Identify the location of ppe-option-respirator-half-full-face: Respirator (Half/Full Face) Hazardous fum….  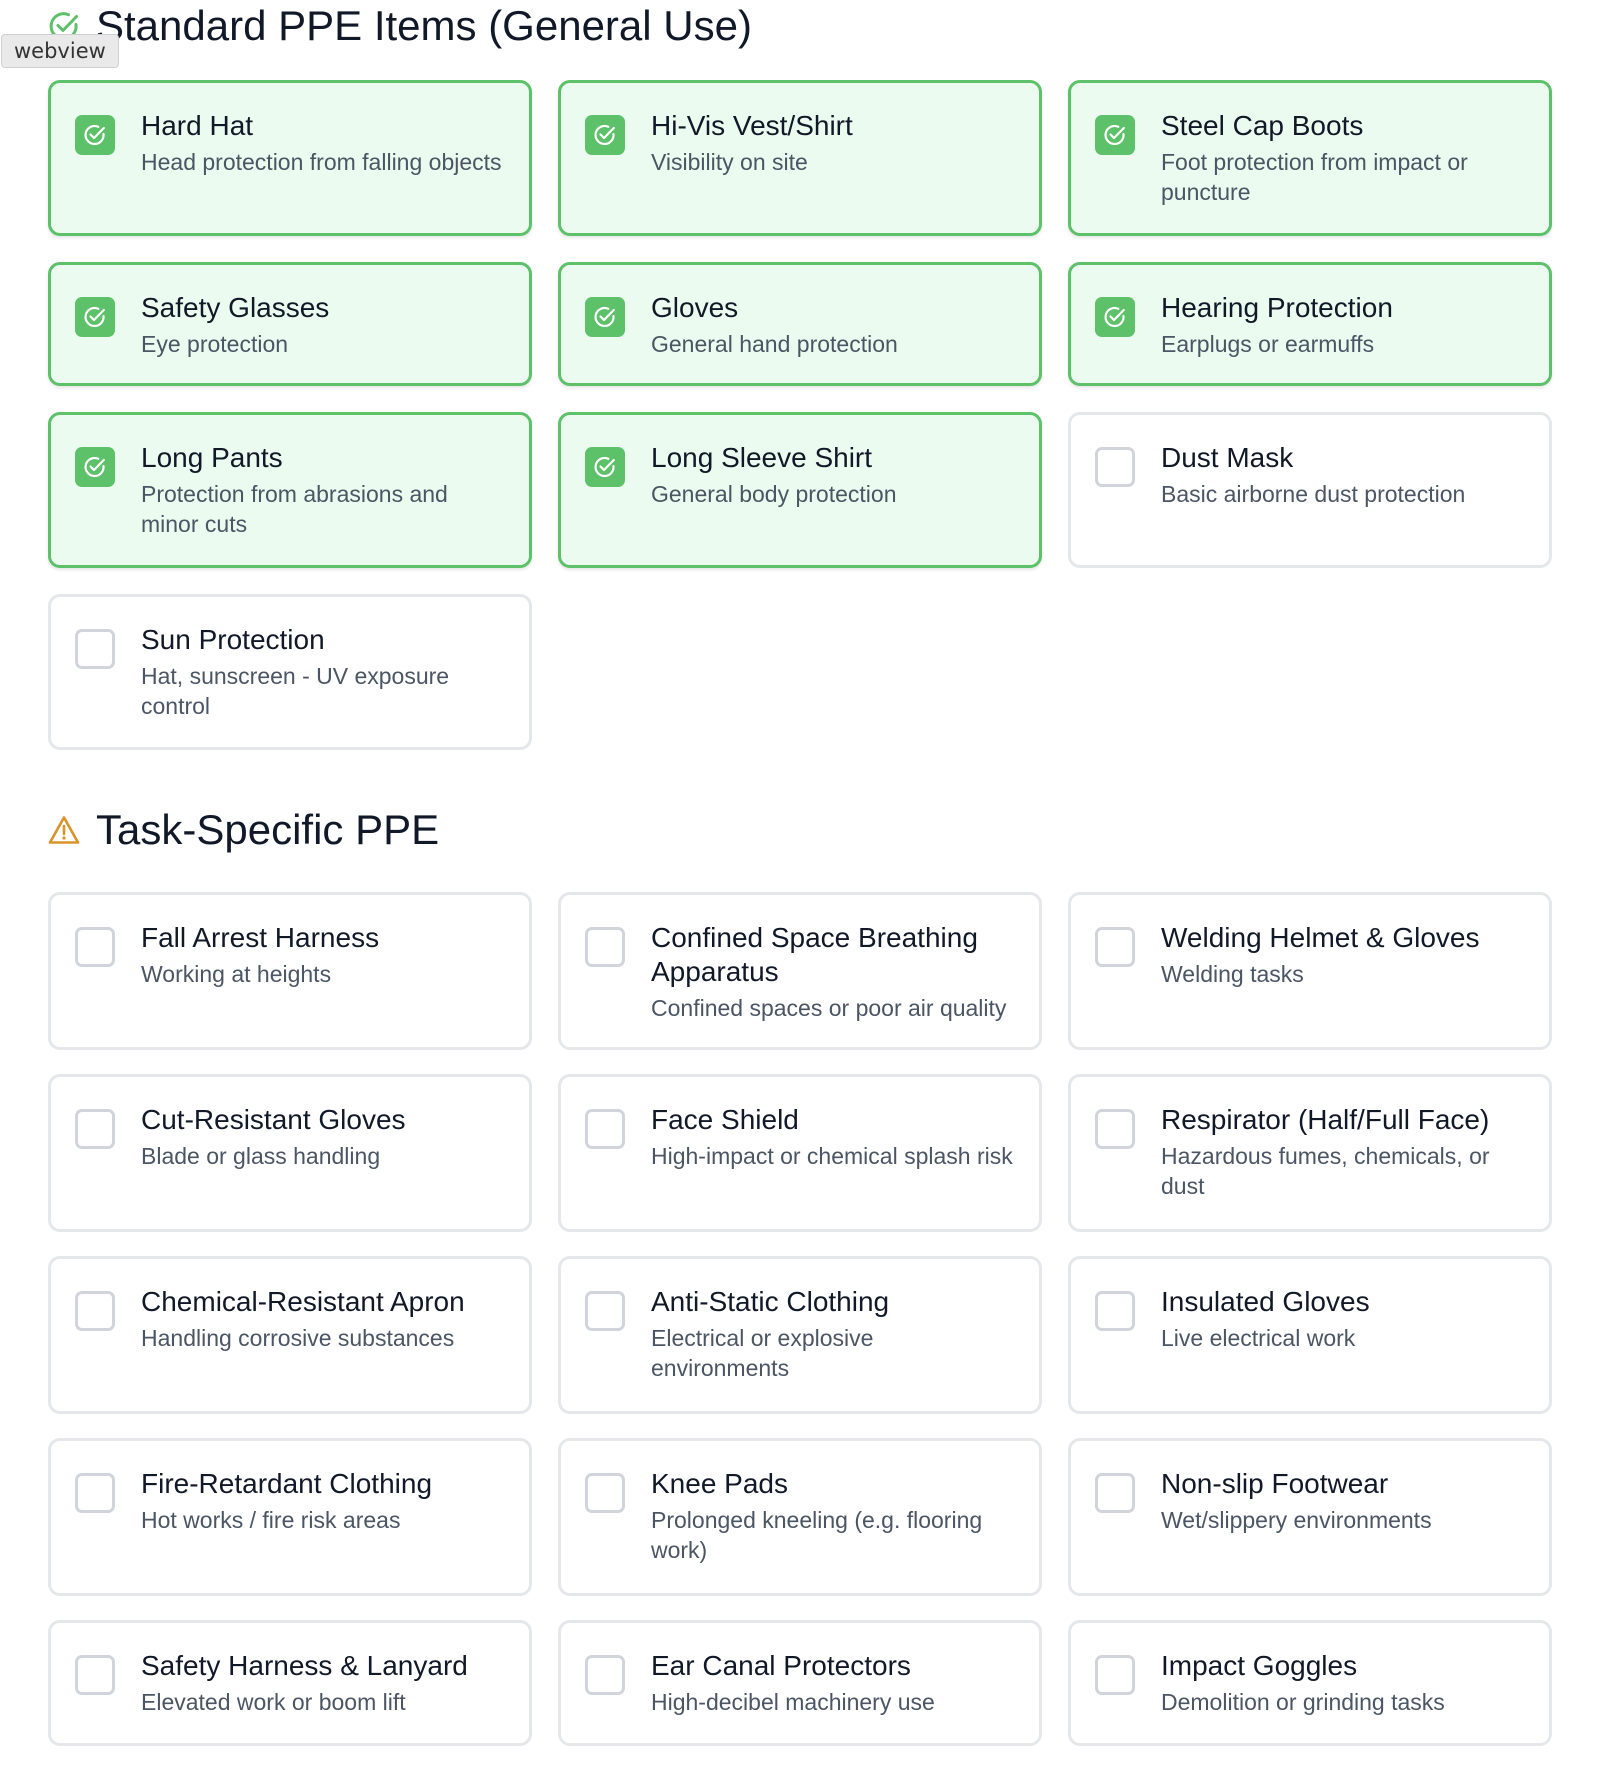
(1310, 1153).